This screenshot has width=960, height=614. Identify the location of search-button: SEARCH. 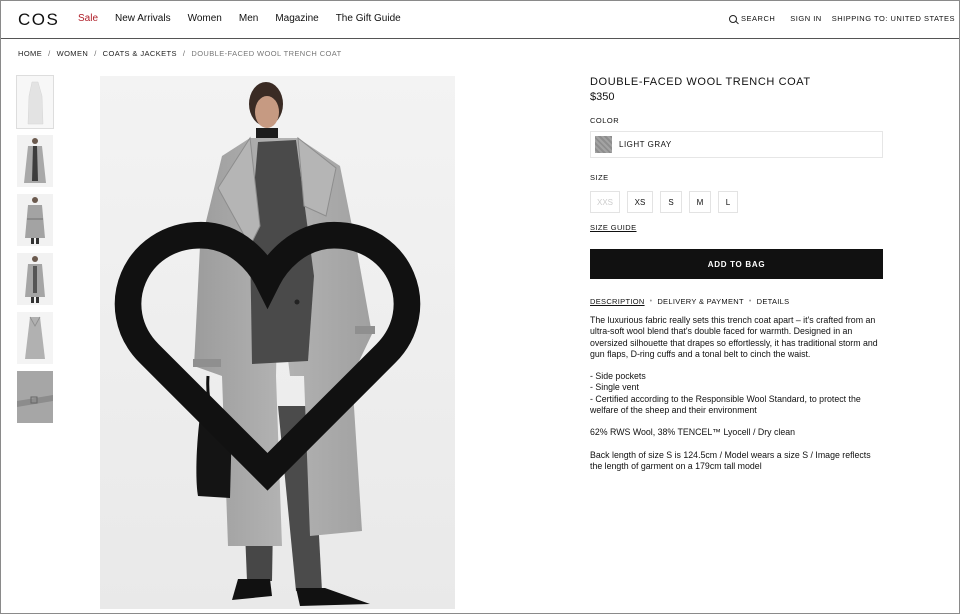
(752, 18).